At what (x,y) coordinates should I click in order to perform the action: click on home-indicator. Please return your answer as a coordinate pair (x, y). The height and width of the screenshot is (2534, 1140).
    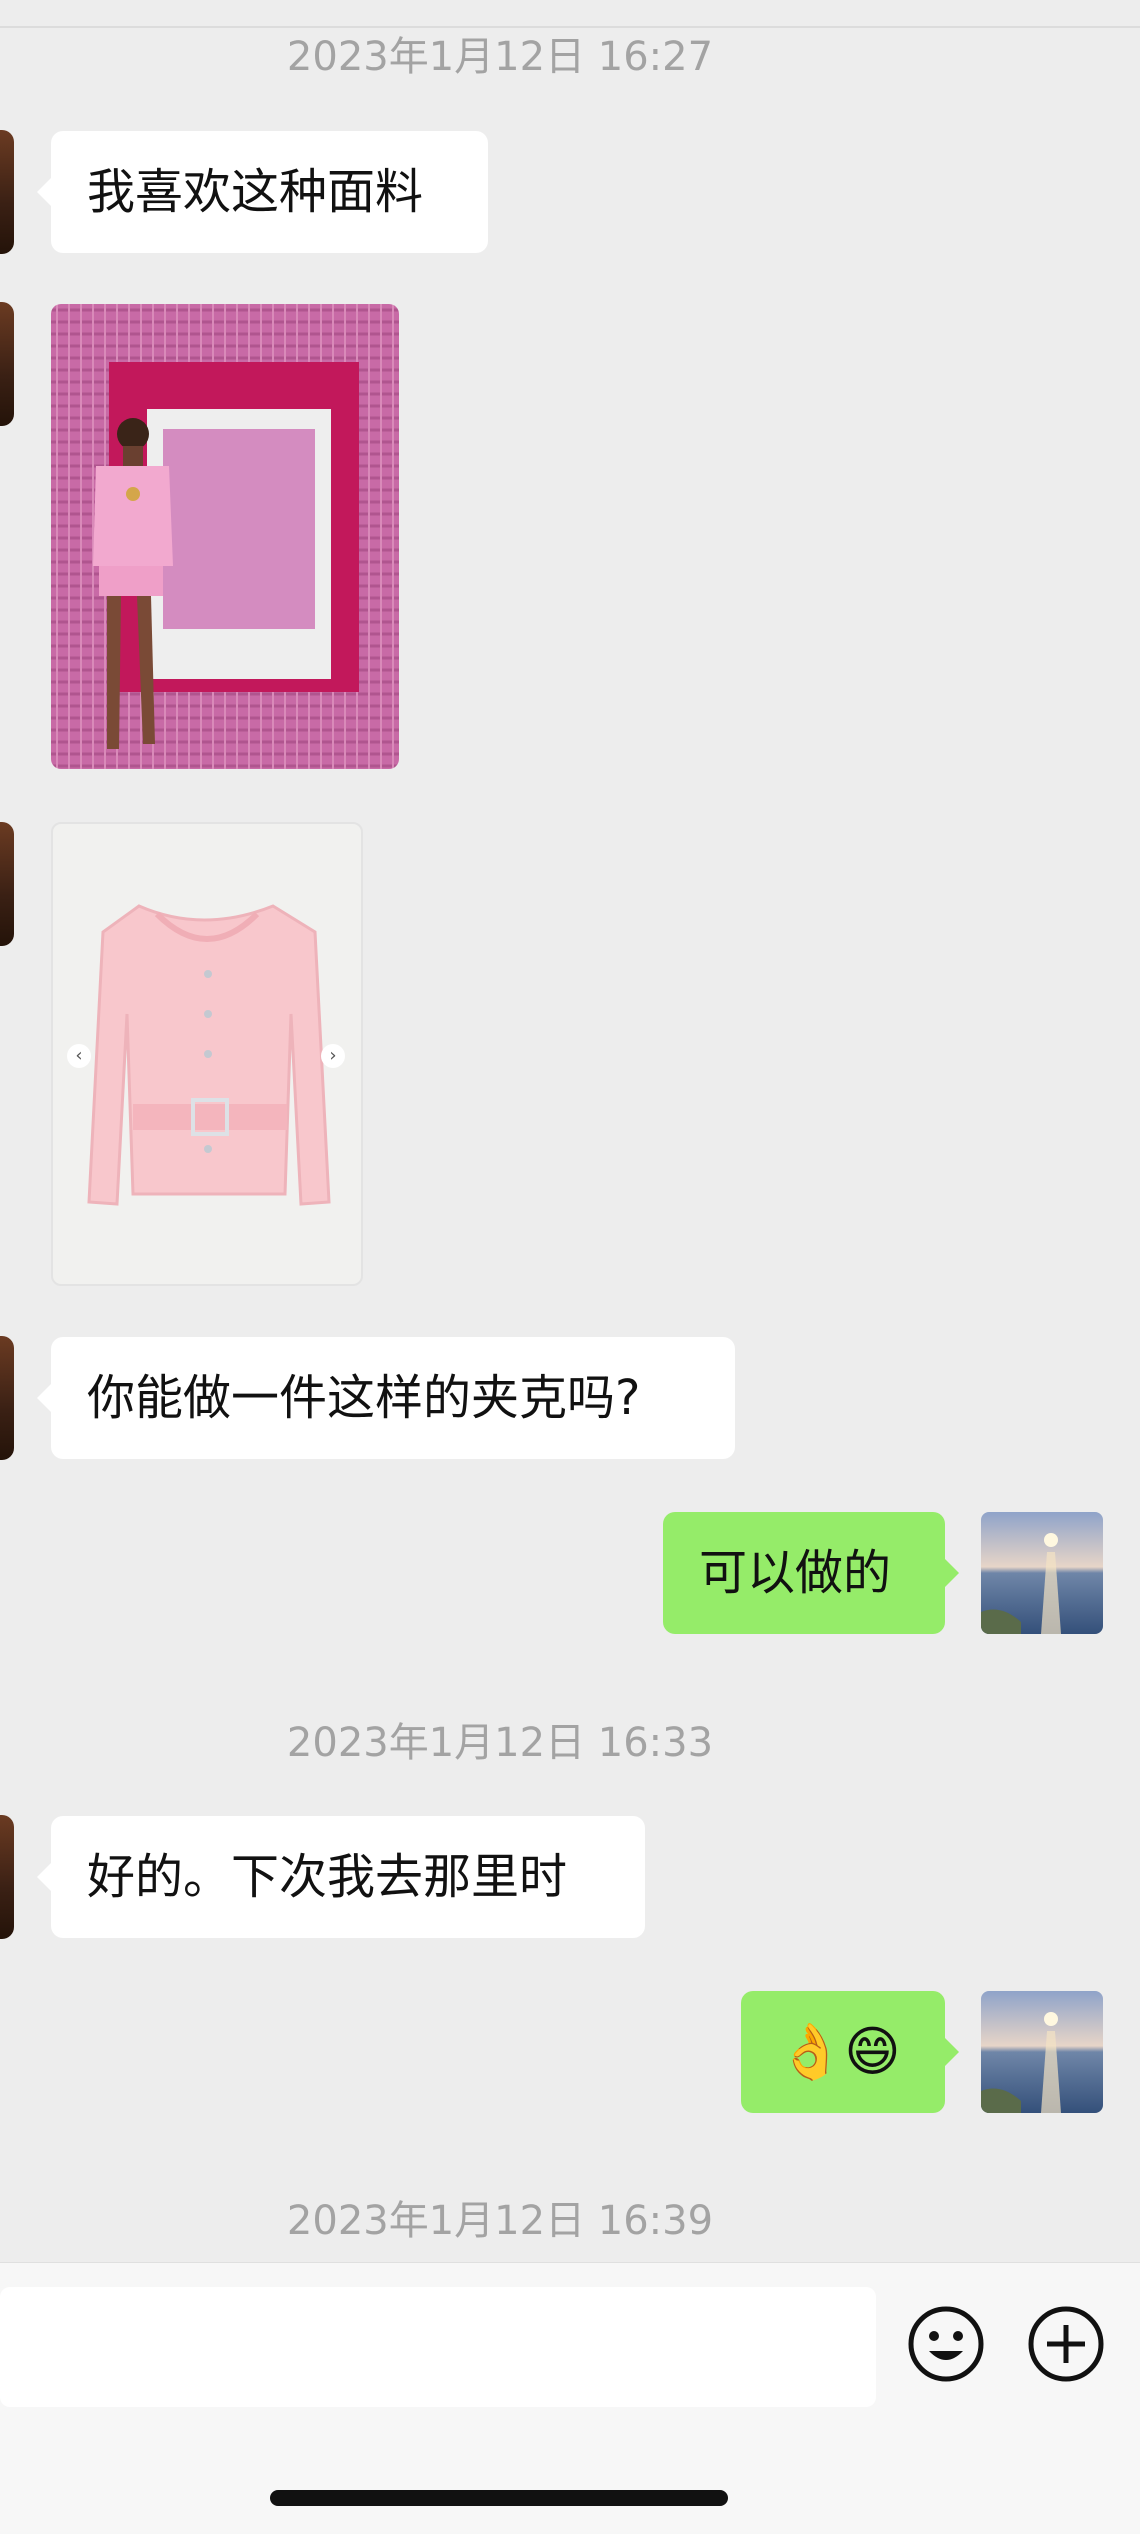
    Looking at the image, I should click on (499, 2498).